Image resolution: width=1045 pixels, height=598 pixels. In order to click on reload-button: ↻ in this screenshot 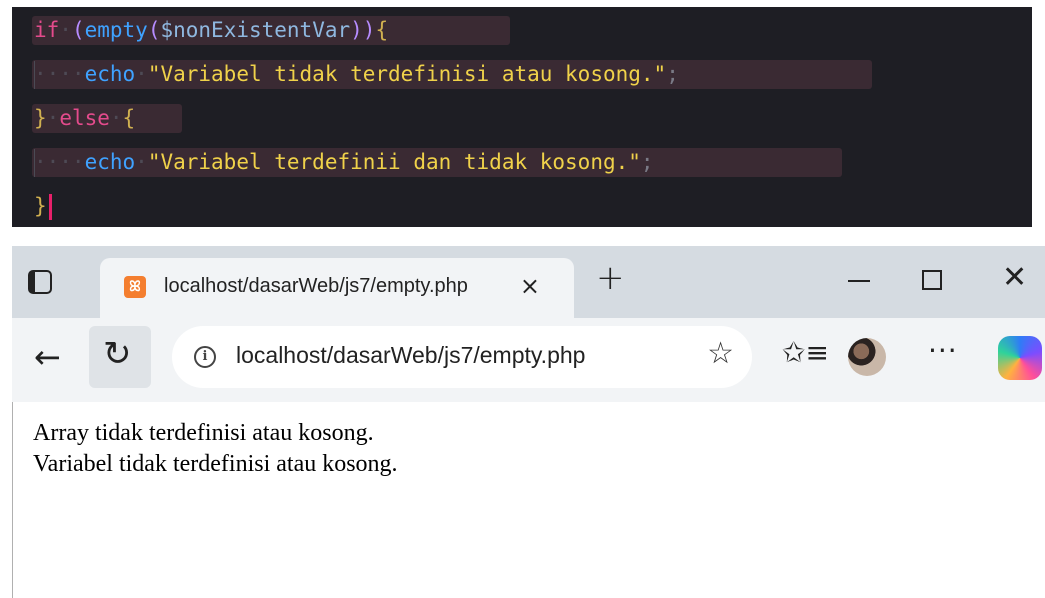, I will do `click(120, 357)`.